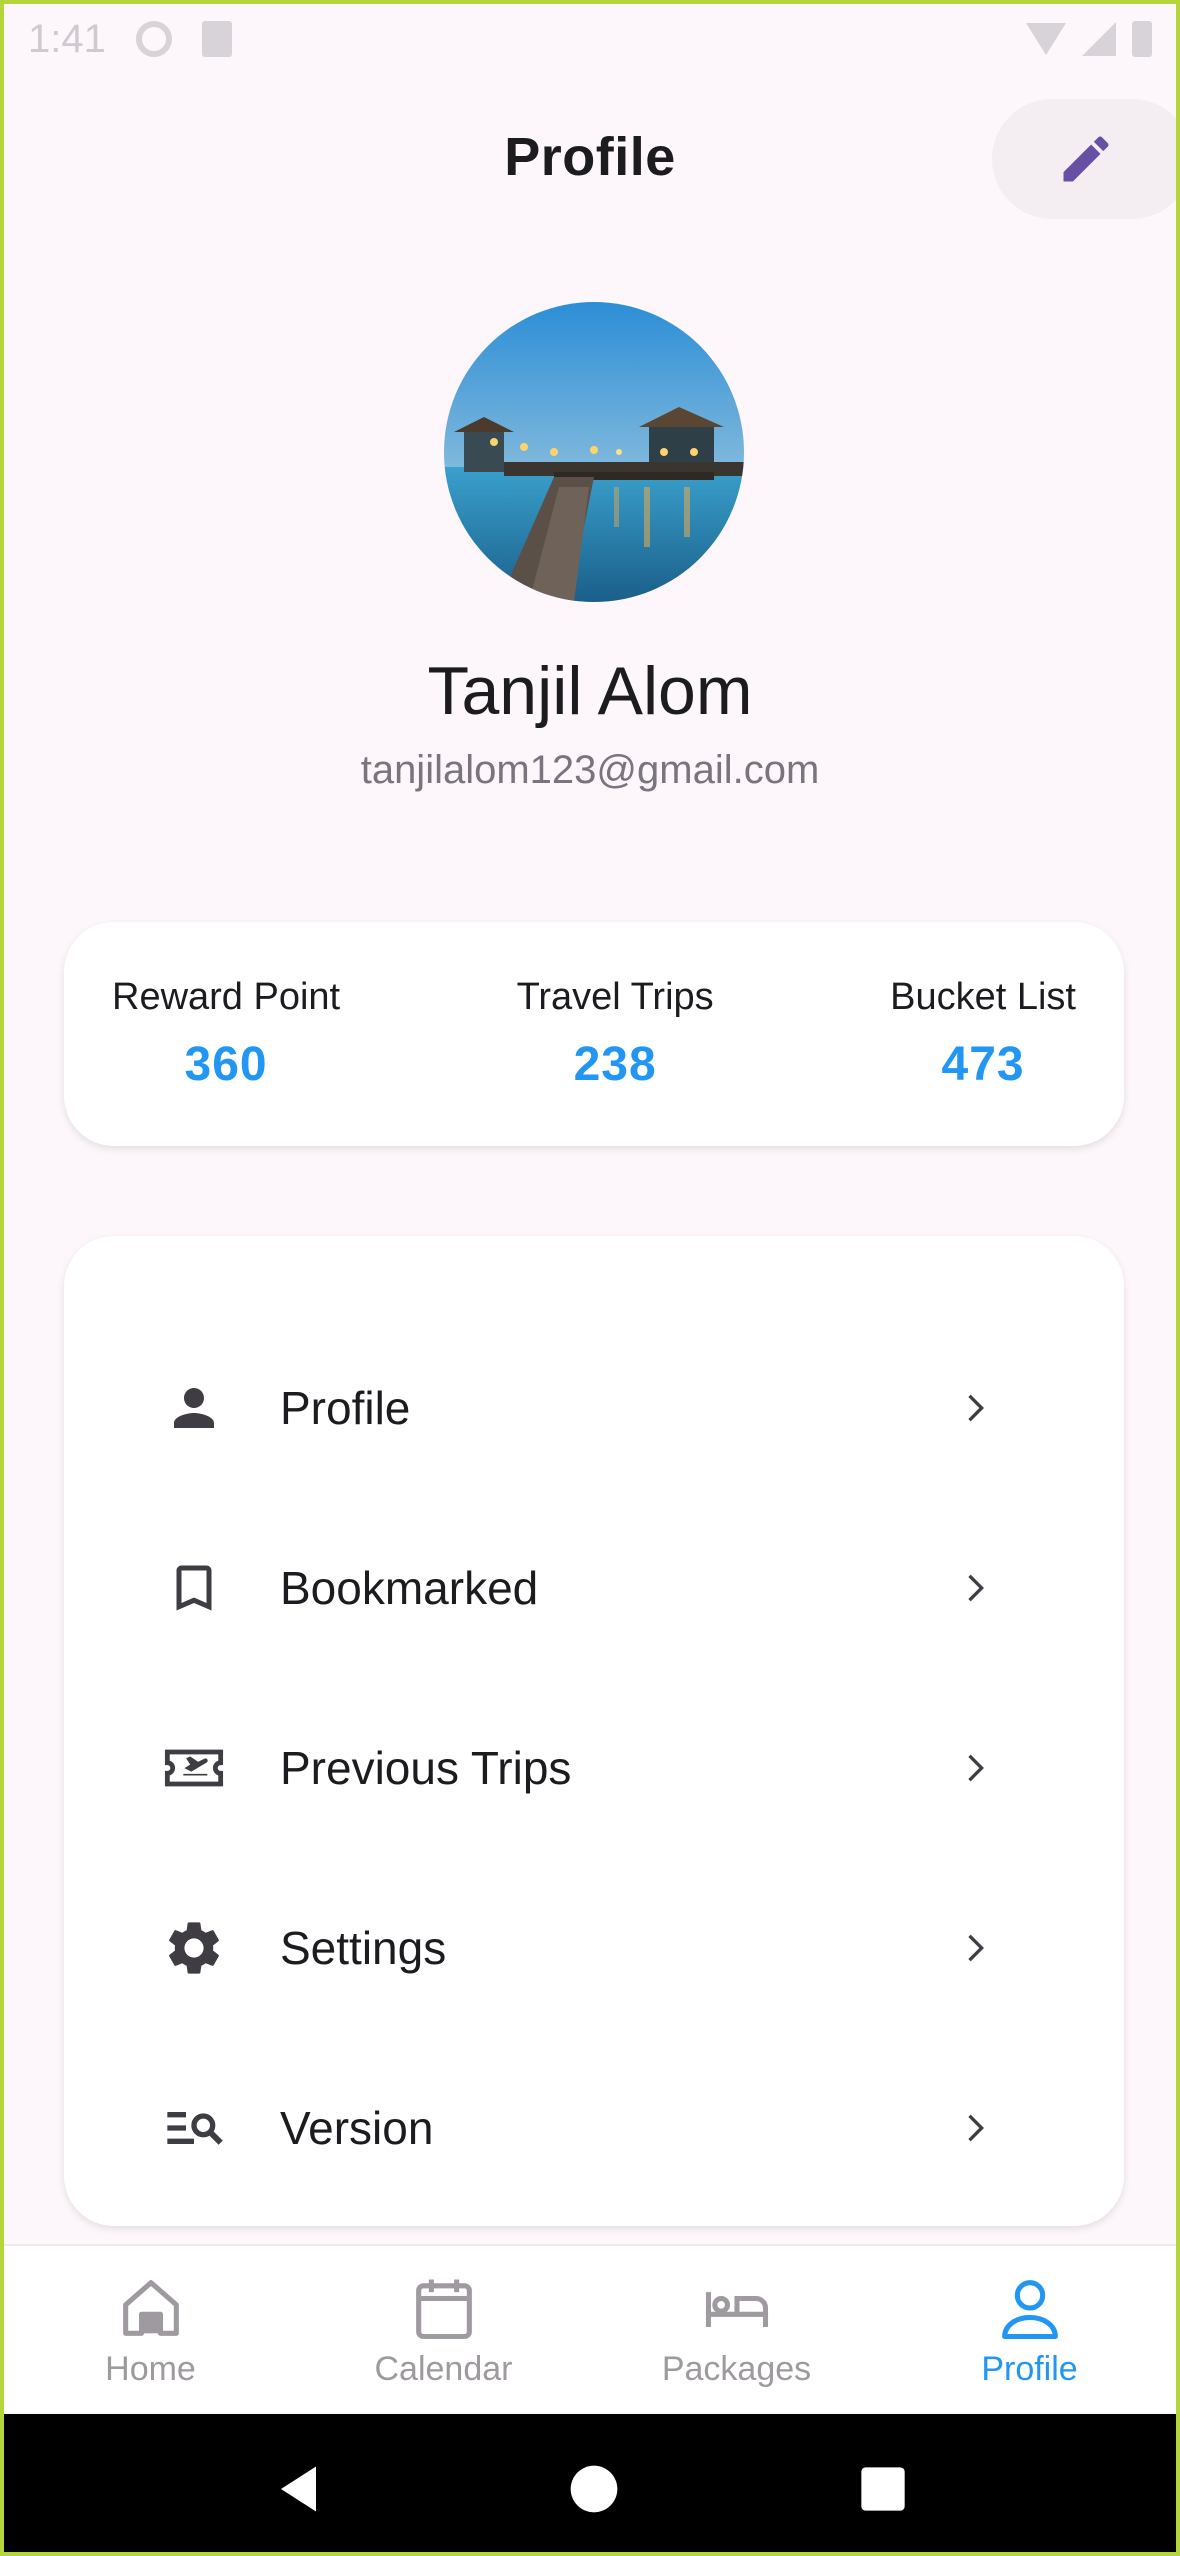 This screenshot has height=2556, width=1180. I want to click on menu-item-label: Version, so click(357, 2128).